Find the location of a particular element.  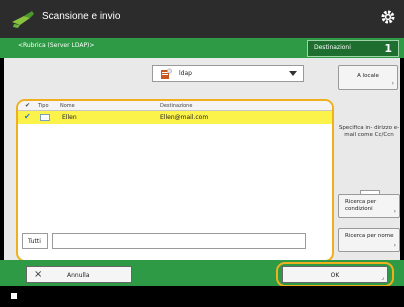

column-check: ✔ is located at coordinates (27, 105).